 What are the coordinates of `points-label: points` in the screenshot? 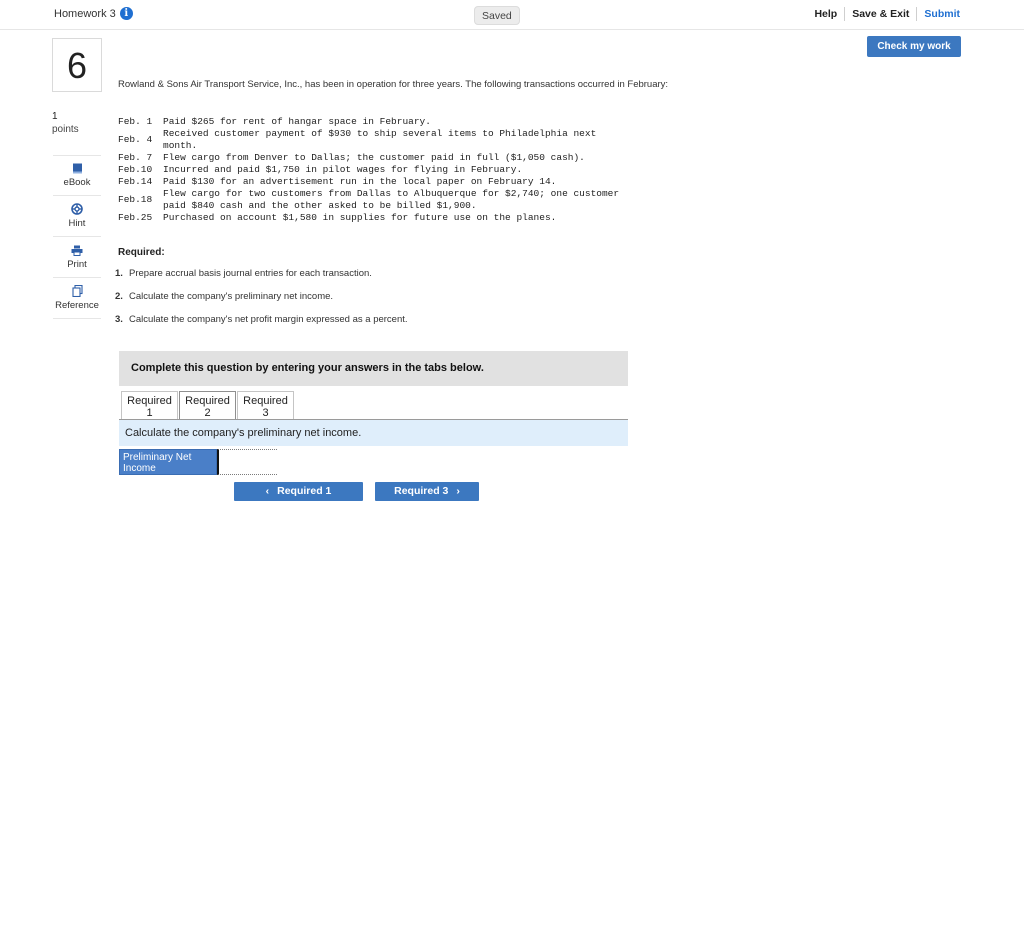 It's located at (65, 129).